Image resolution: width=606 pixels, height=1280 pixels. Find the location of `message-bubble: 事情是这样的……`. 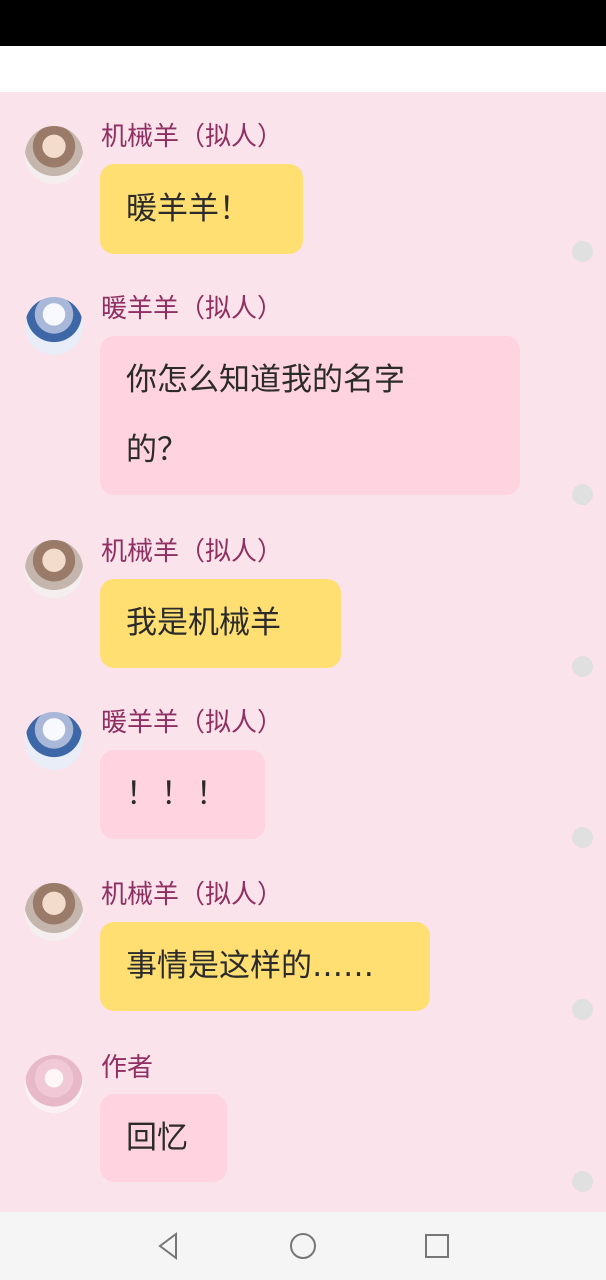

message-bubble: 事情是这样的…… is located at coordinates (265, 966).